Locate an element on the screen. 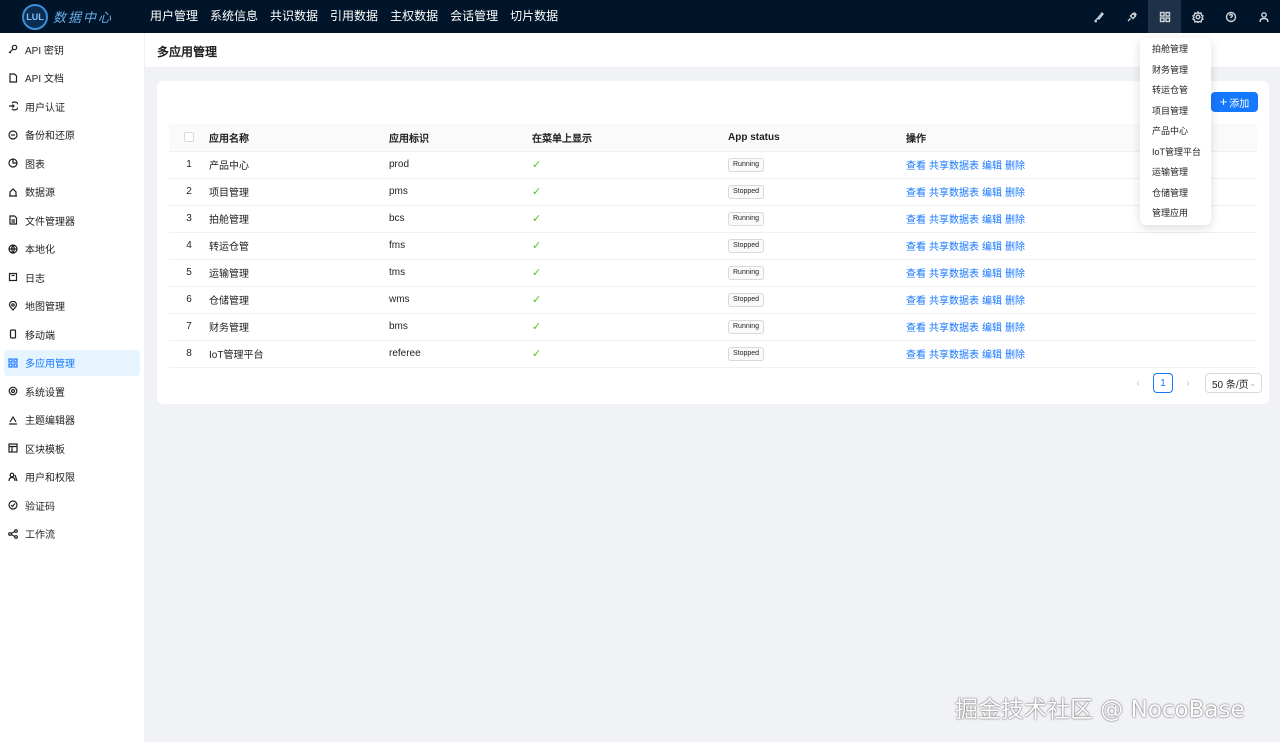  sidebar-item-label: 本地化 is located at coordinates (40, 250).